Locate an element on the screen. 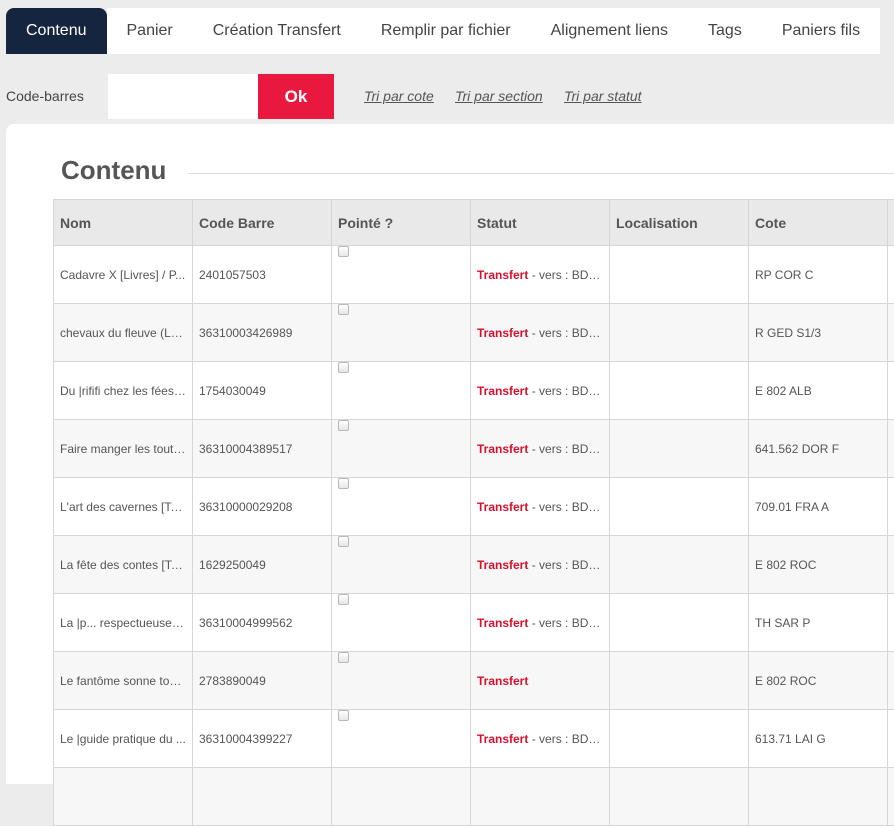  cell-statut: Transfert is located at coordinates (540, 681).